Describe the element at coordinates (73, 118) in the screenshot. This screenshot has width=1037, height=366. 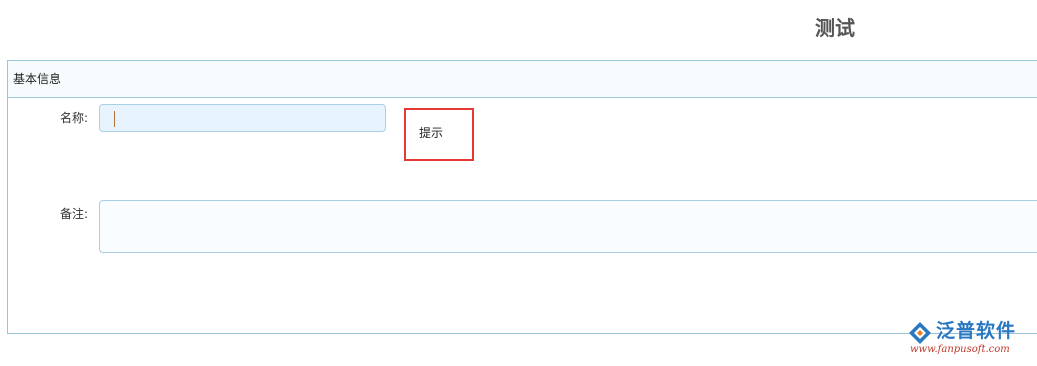
I see `name-label: 名称:` at that location.